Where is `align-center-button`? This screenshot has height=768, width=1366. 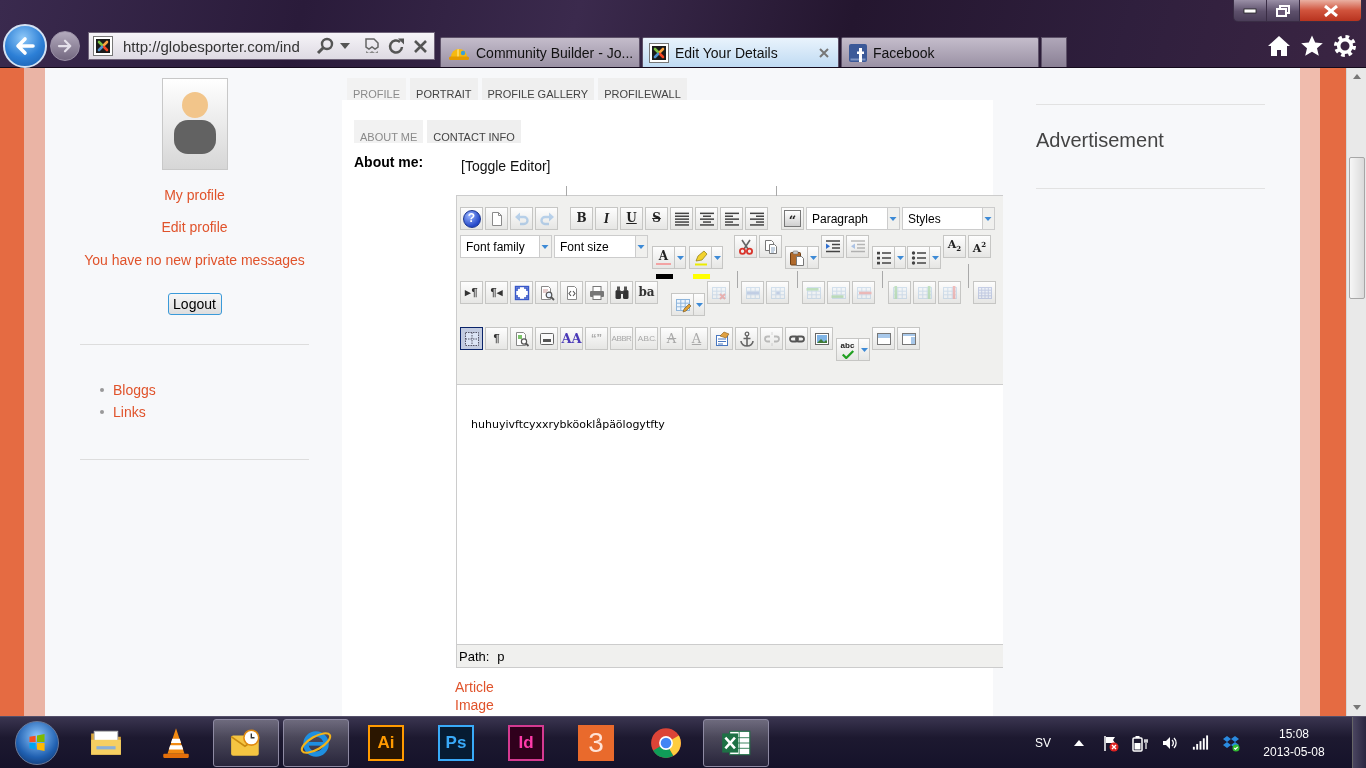
align-center-button is located at coordinates (706, 218).